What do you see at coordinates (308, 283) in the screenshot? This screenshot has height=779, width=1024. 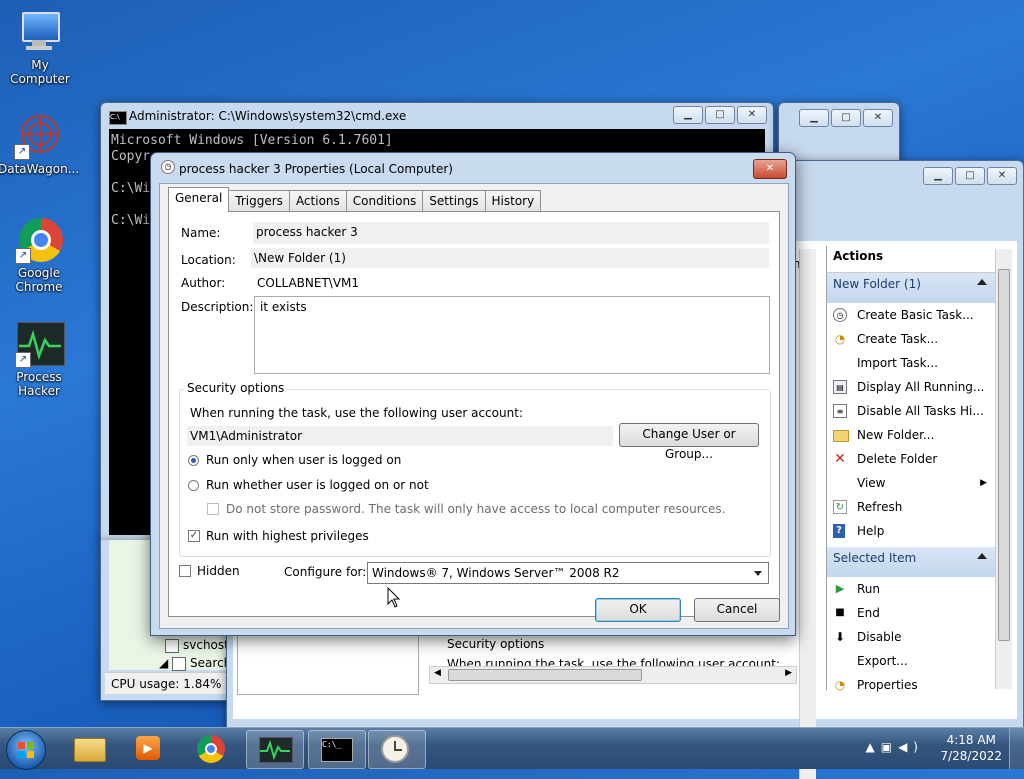 I see `author-value: COLLABNET\VM1` at bounding box center [308, 283].